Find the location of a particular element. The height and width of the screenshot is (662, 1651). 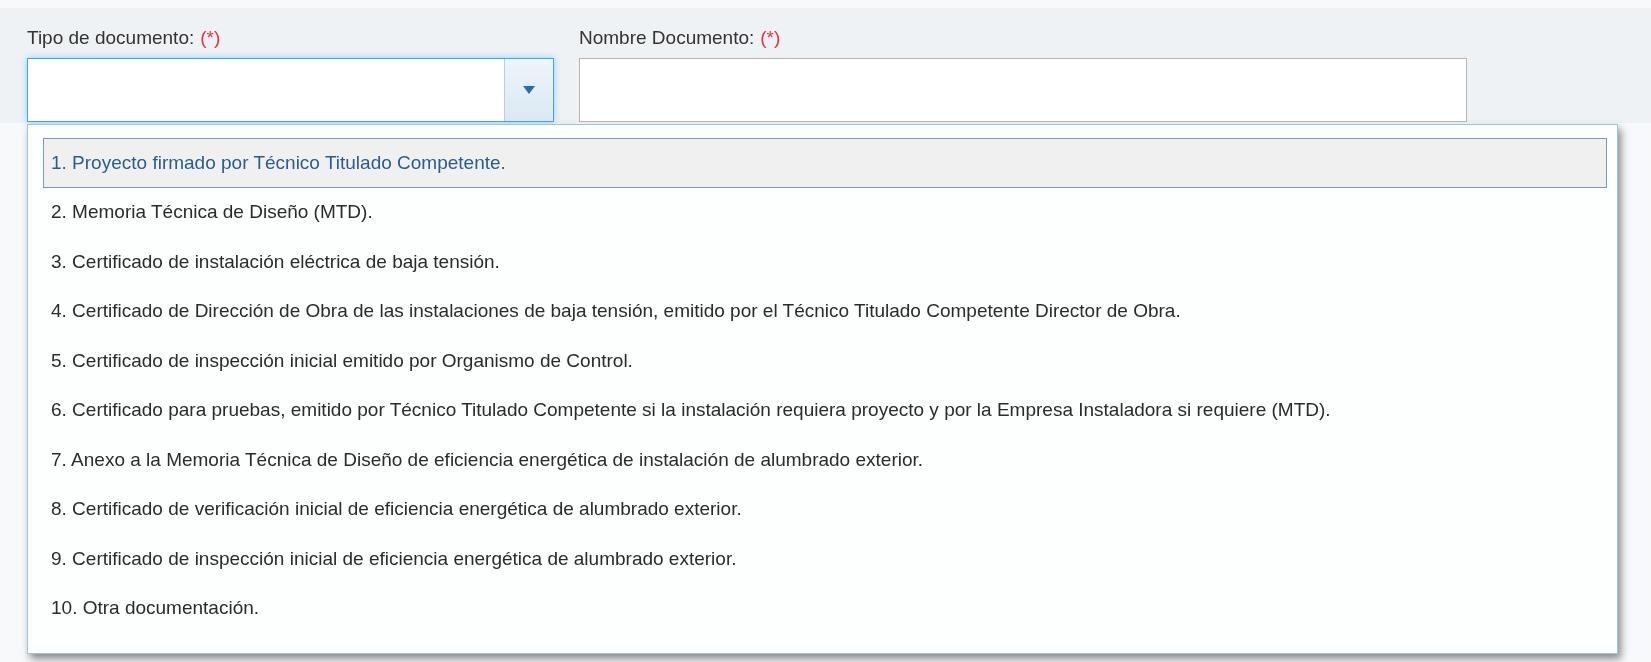

dropdown-toggle is located at coordinates (528, 90).